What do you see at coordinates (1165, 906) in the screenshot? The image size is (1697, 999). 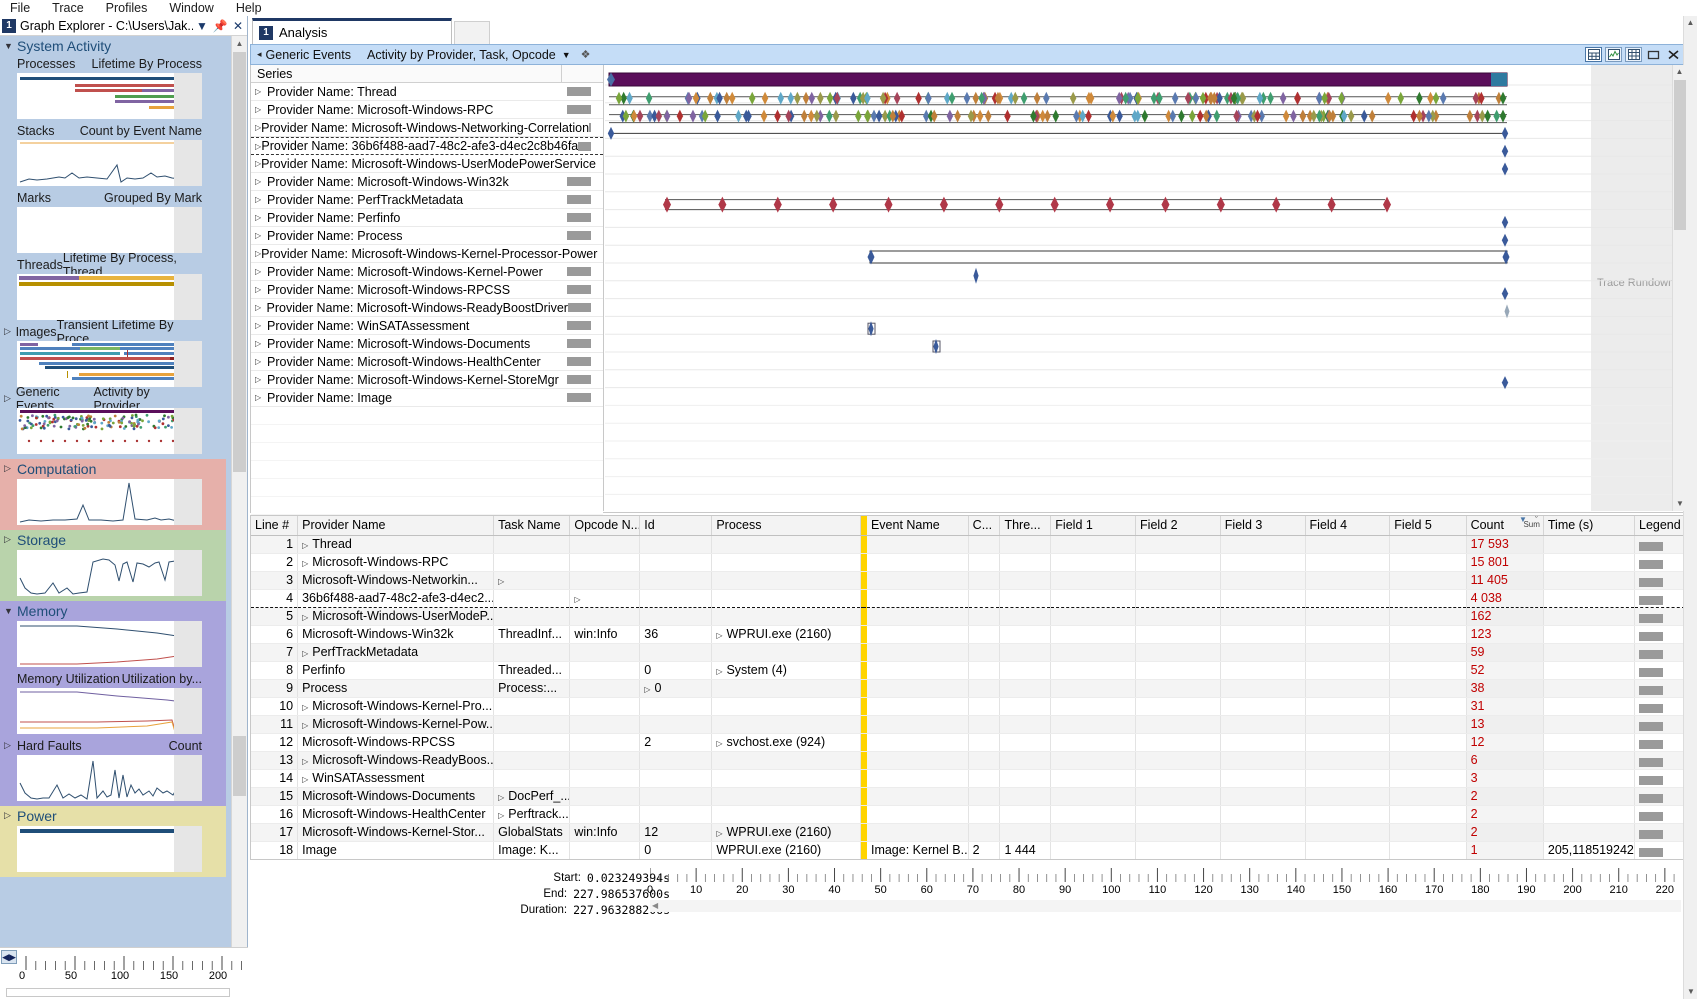 I see `time-ruler-scrollbar: ◀` at bounding box center [1165, 906].